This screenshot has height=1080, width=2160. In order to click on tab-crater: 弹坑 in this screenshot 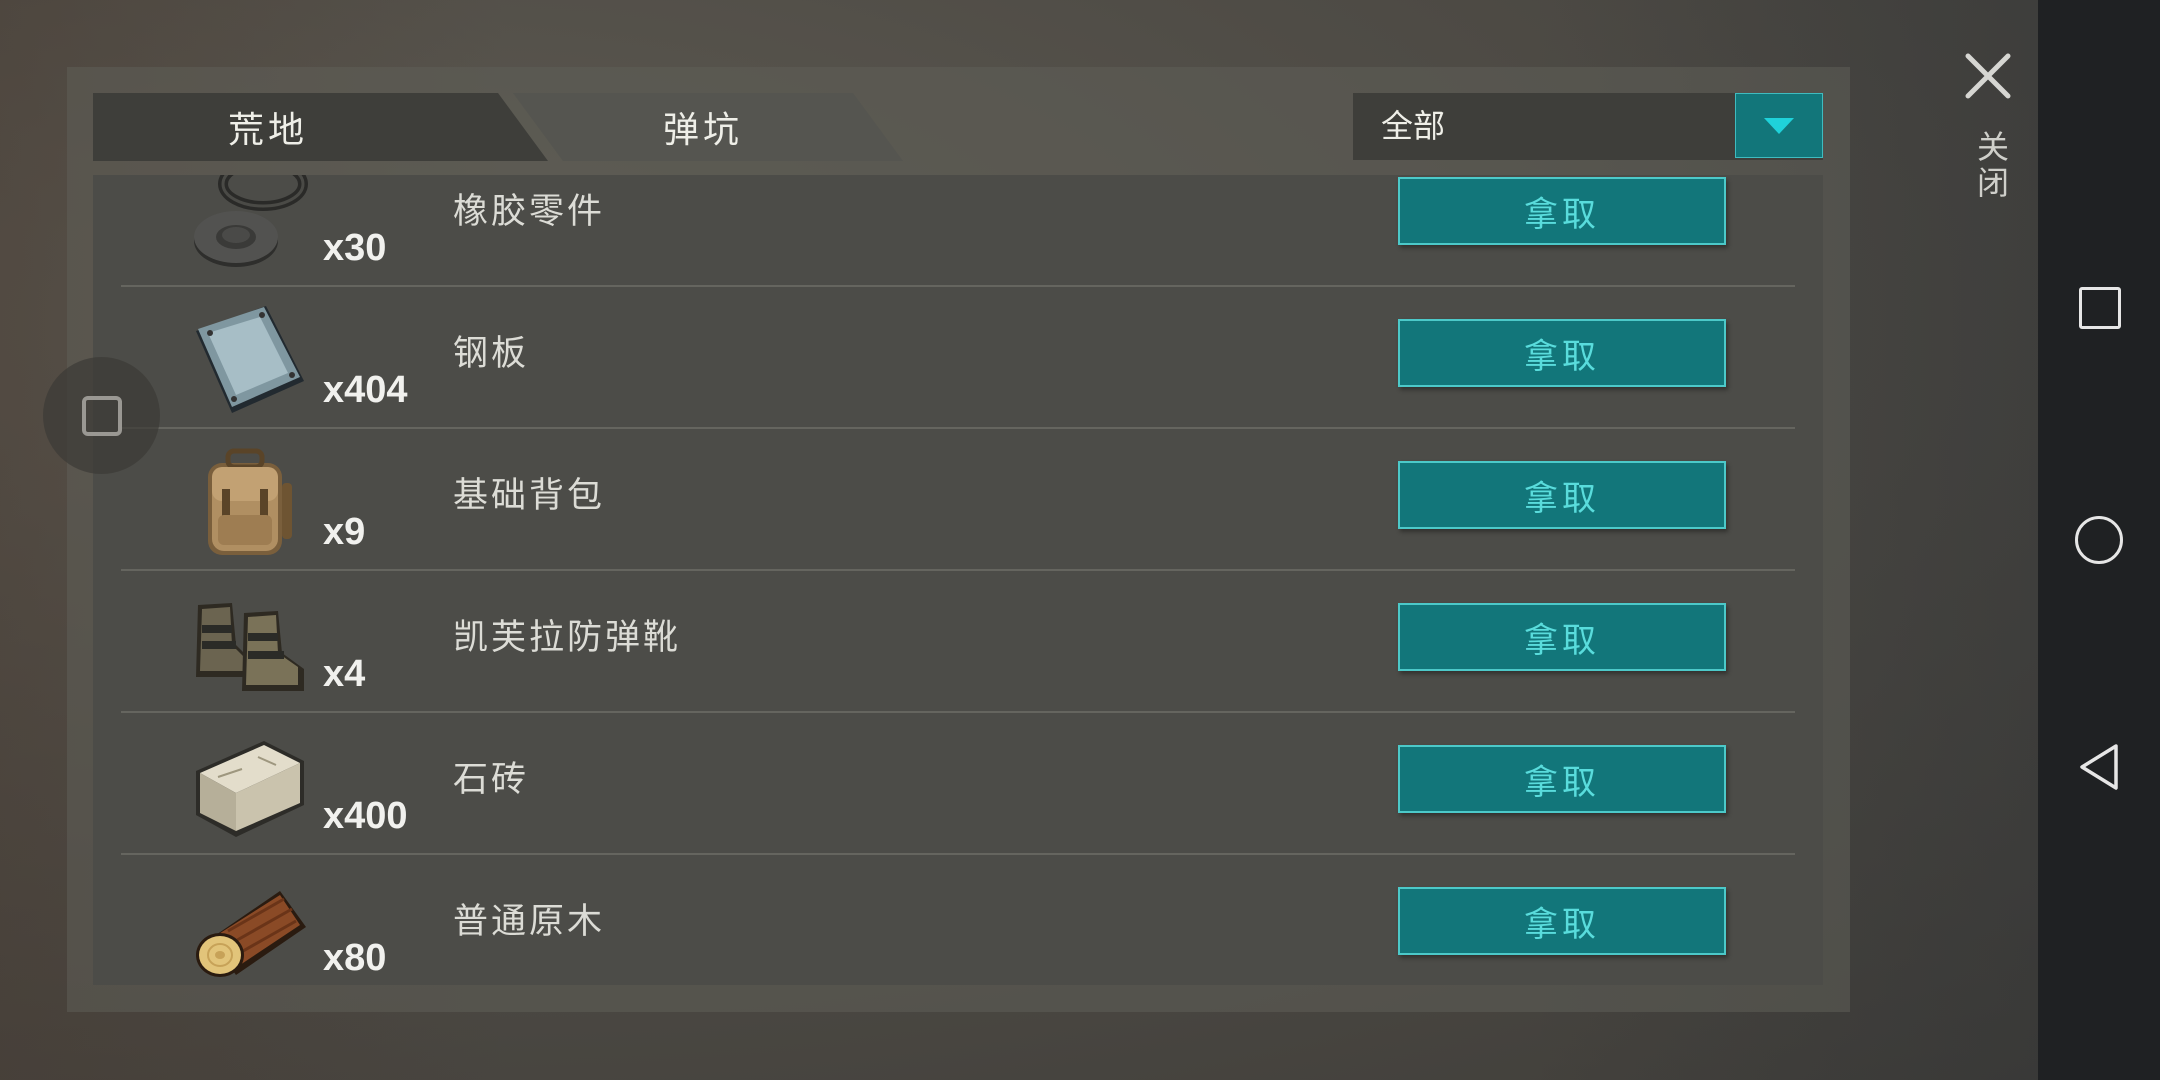, I will do `click(703, 127)`.